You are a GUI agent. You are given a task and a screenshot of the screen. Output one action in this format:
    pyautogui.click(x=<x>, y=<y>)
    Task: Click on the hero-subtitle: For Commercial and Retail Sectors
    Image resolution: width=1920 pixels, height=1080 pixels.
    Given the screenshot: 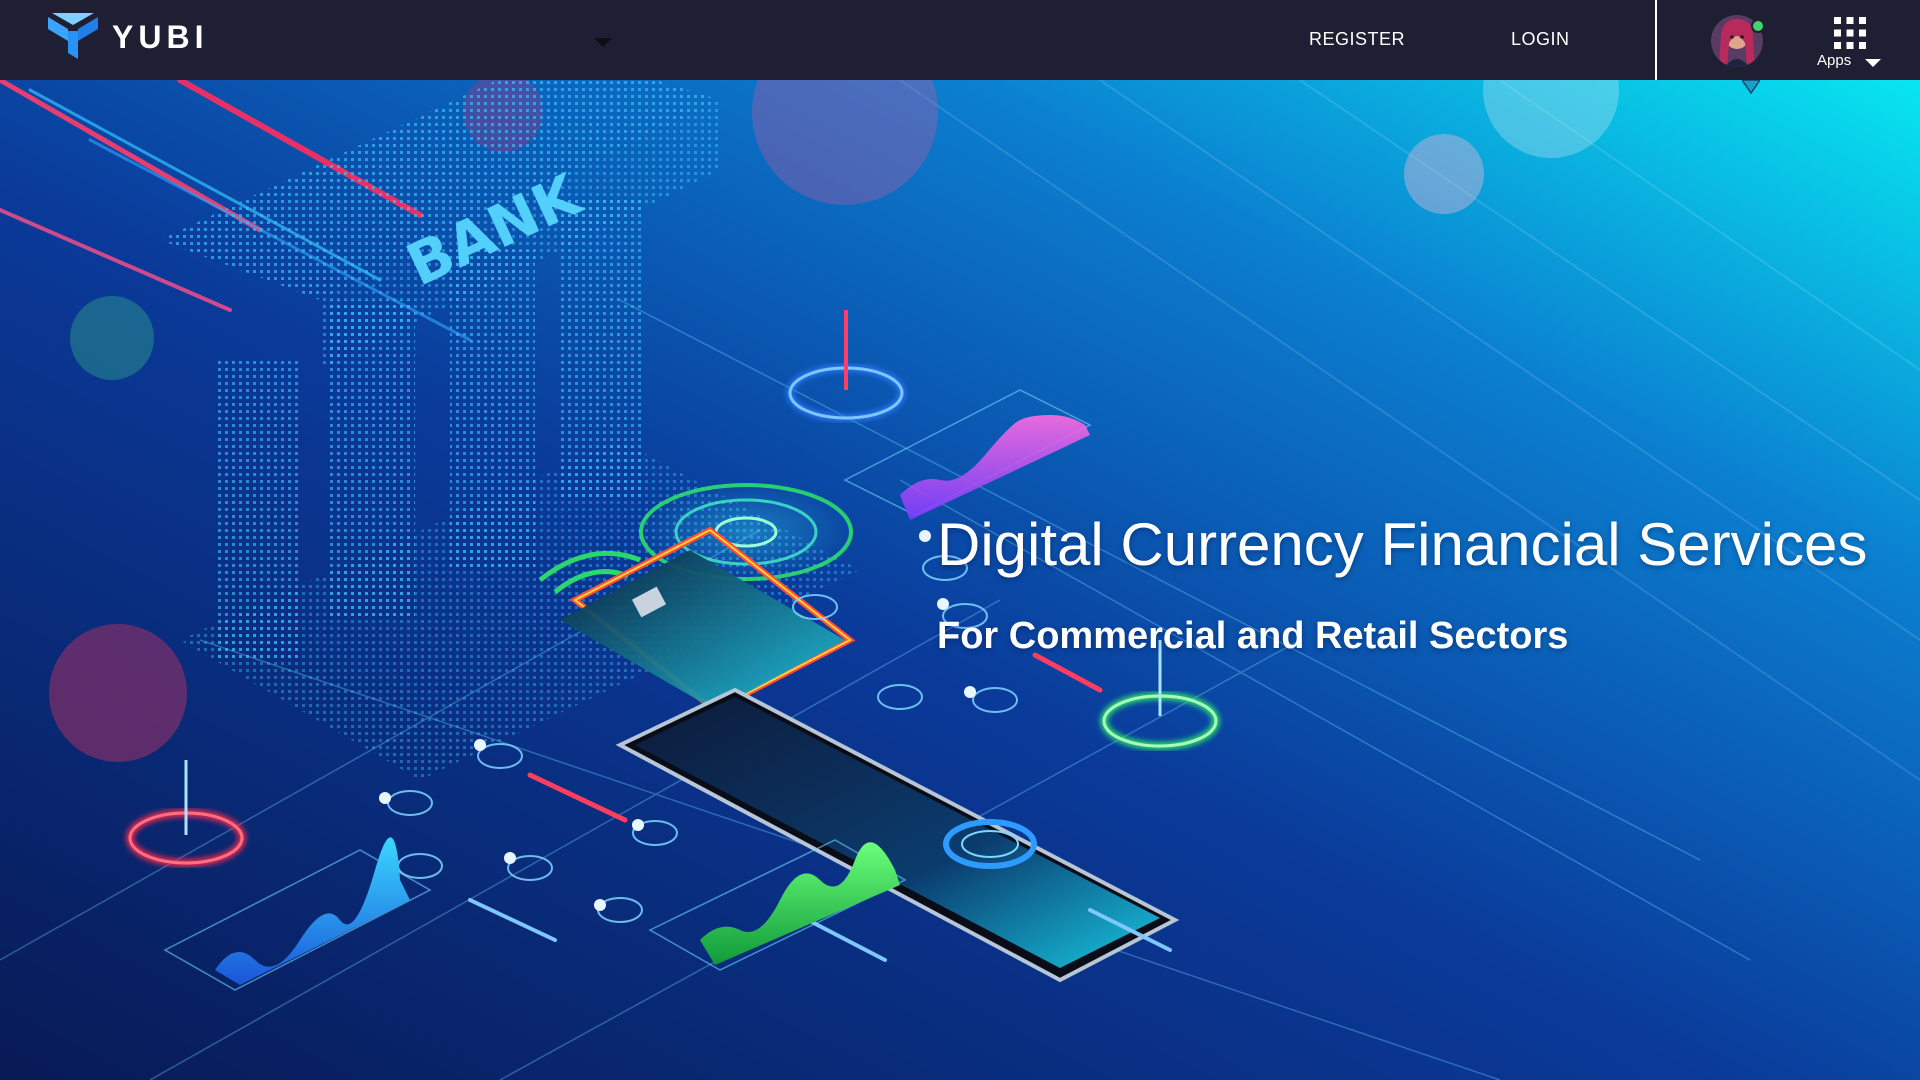 What is the action you would take?
    pyautogui.click(x=1253, y=636)
    